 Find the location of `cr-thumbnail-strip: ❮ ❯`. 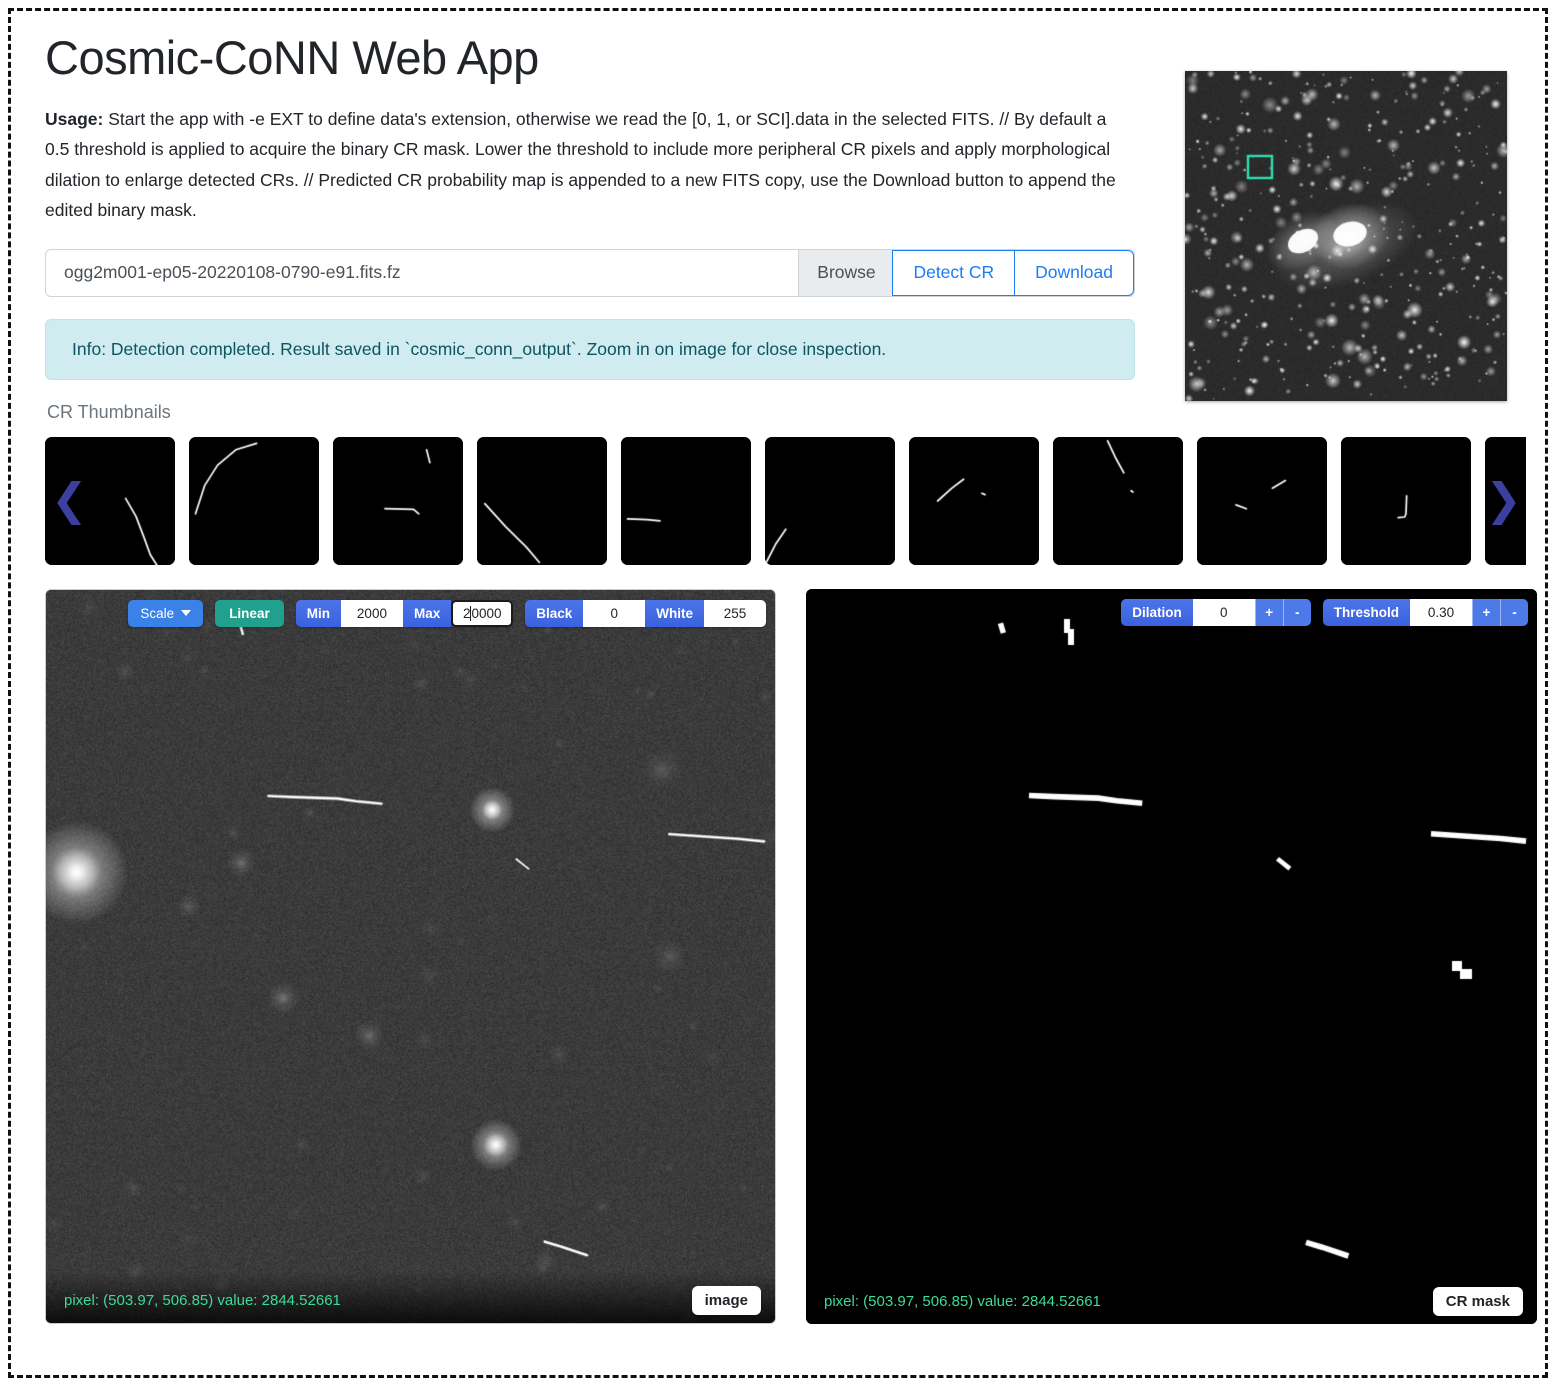

cr-thumbnail-strip: ❮ ❯ is located at coordinates (785, 500).